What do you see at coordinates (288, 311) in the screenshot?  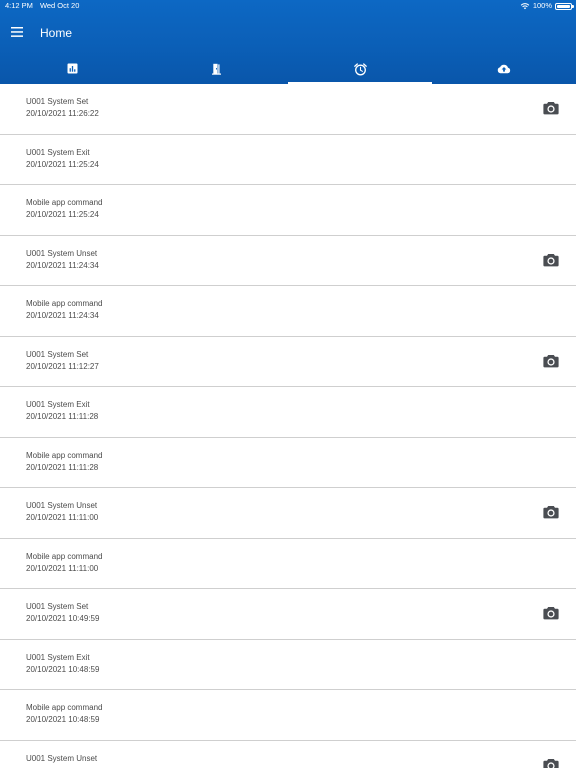 I see `list-item: Mobile app command 20/10/2021 11:24:34` at bounding box center [288, 311].